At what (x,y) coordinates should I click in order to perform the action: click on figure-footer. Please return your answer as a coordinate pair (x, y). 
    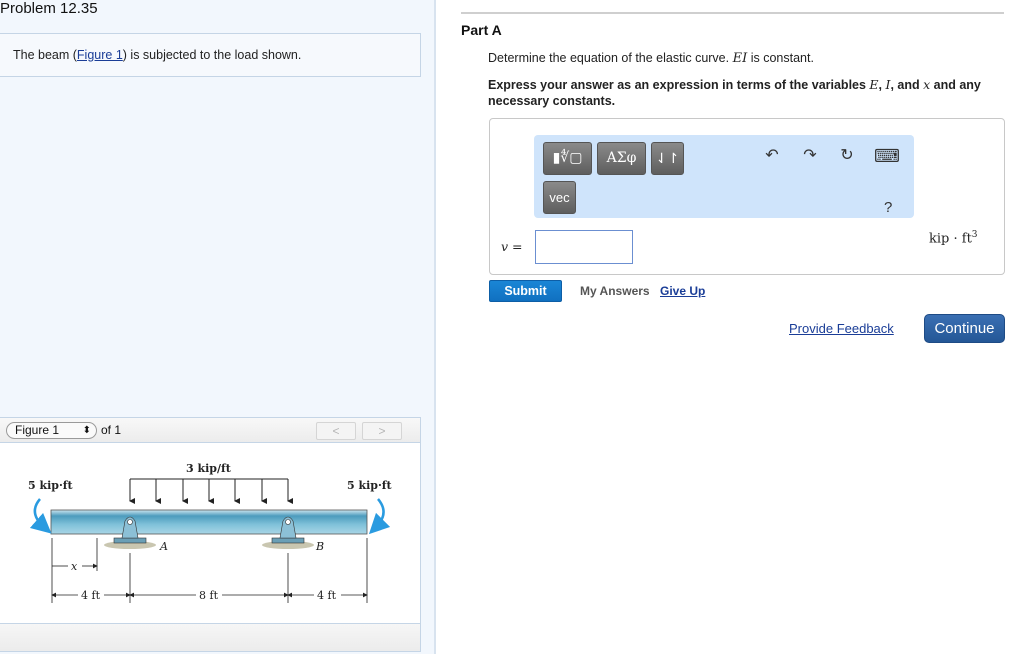
    Looking at the image, I should click on (210, 638).